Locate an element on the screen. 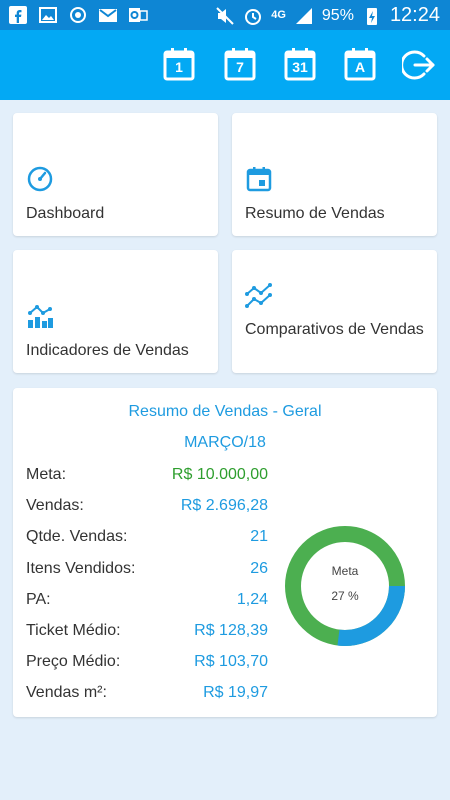  row-value: R$ 2.696,28 is located at coordinates (224, 505).